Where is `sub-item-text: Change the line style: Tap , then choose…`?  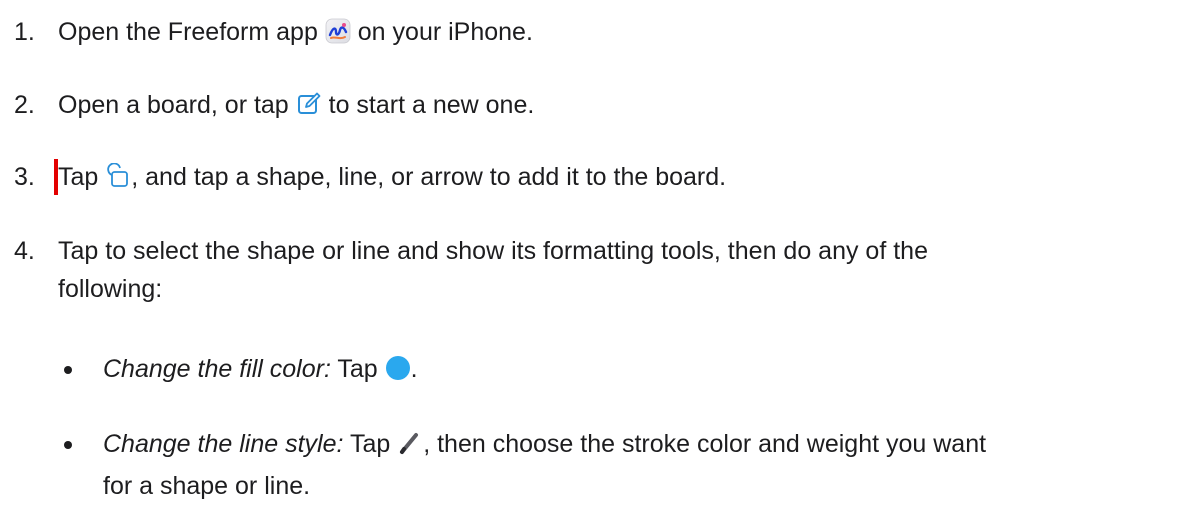 sub-item-text: Change the line style: Tap , then choose… is located at coordinates (643, 465).